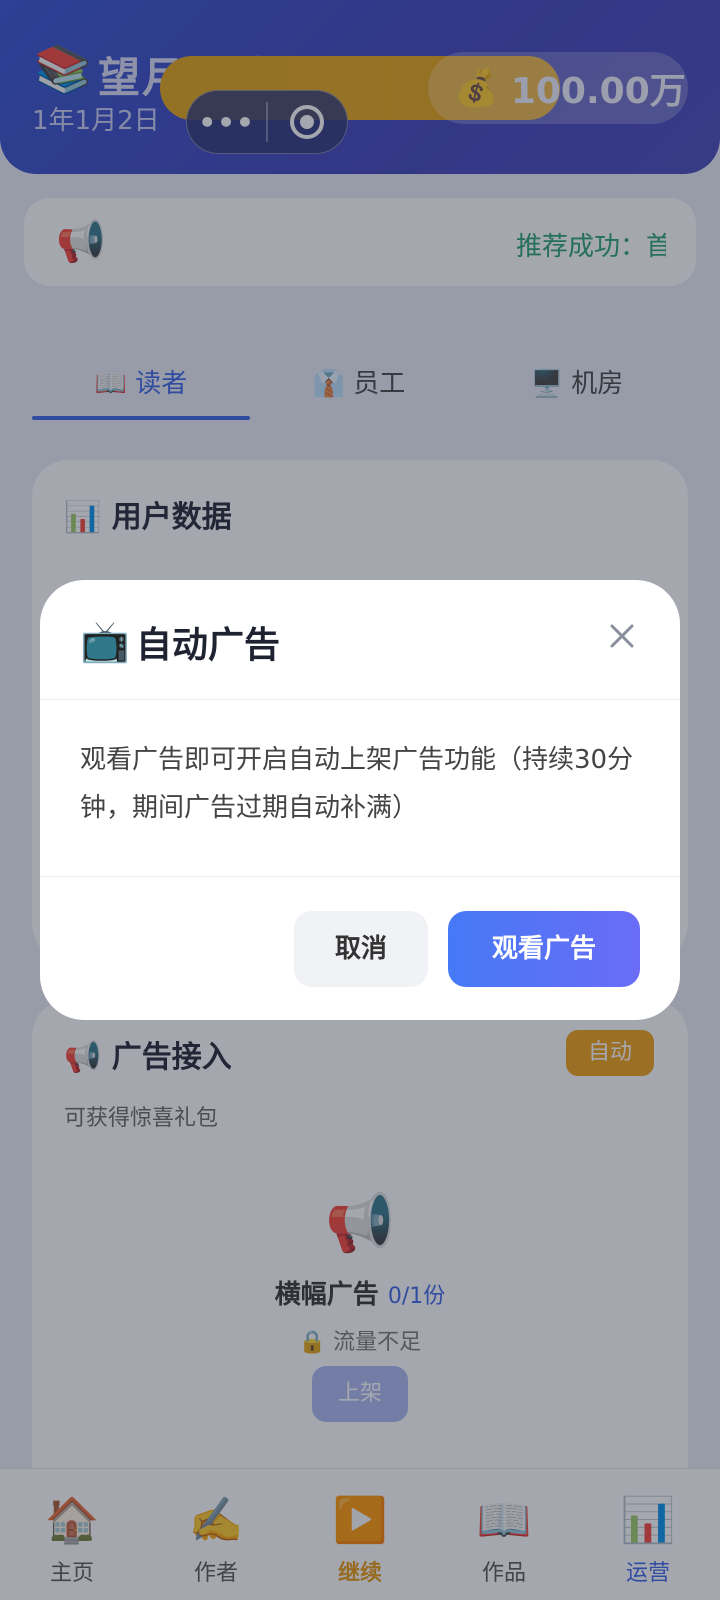 The image size is (720, 1600). What do you see at coordinates (622, 636) in the screenshot?
I see `close-icon` at bounding box center [622, 636].